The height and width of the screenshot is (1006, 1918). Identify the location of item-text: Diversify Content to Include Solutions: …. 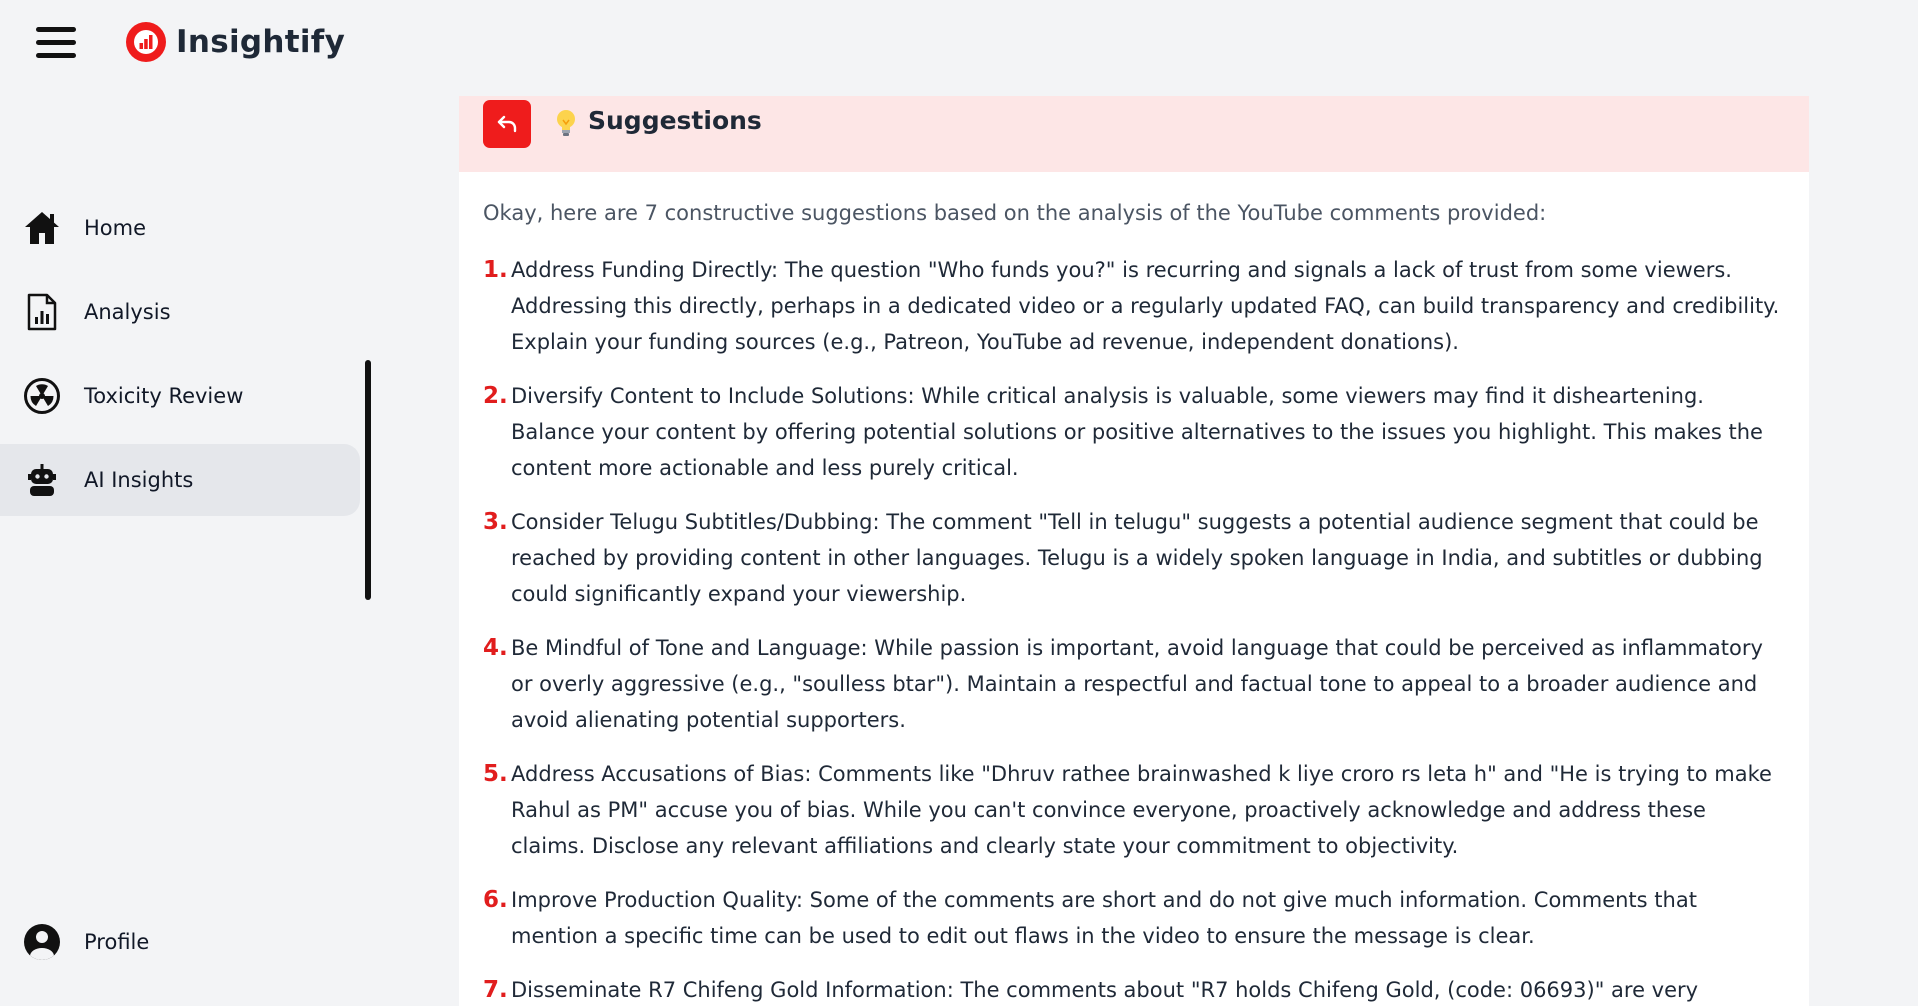
(1137, 432).